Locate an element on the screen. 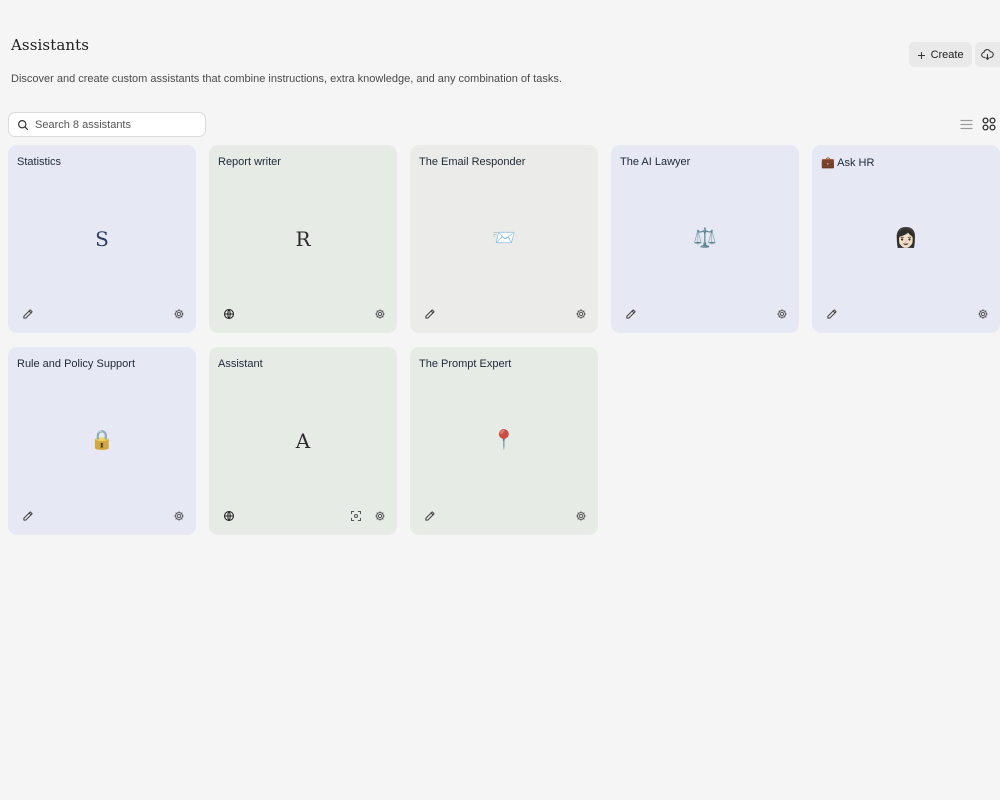 The width and height of the screenshot is (1000, 800). create-button: + Create is located at coordinates (940, 54).